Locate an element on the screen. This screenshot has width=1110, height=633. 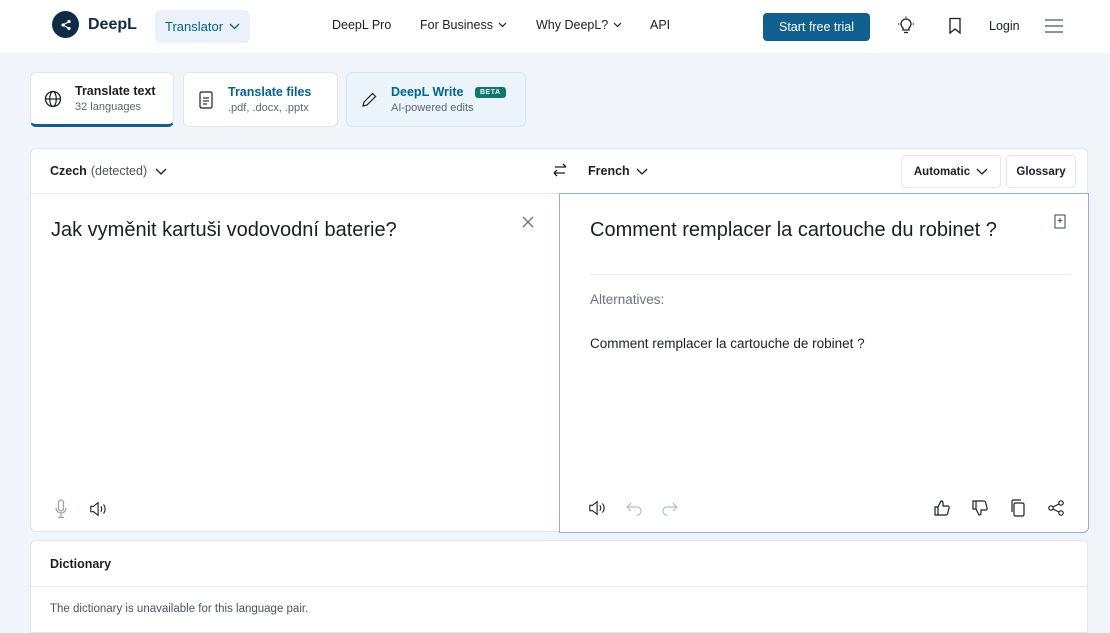
swap-languages-icon is located at coordinates (560, 172).